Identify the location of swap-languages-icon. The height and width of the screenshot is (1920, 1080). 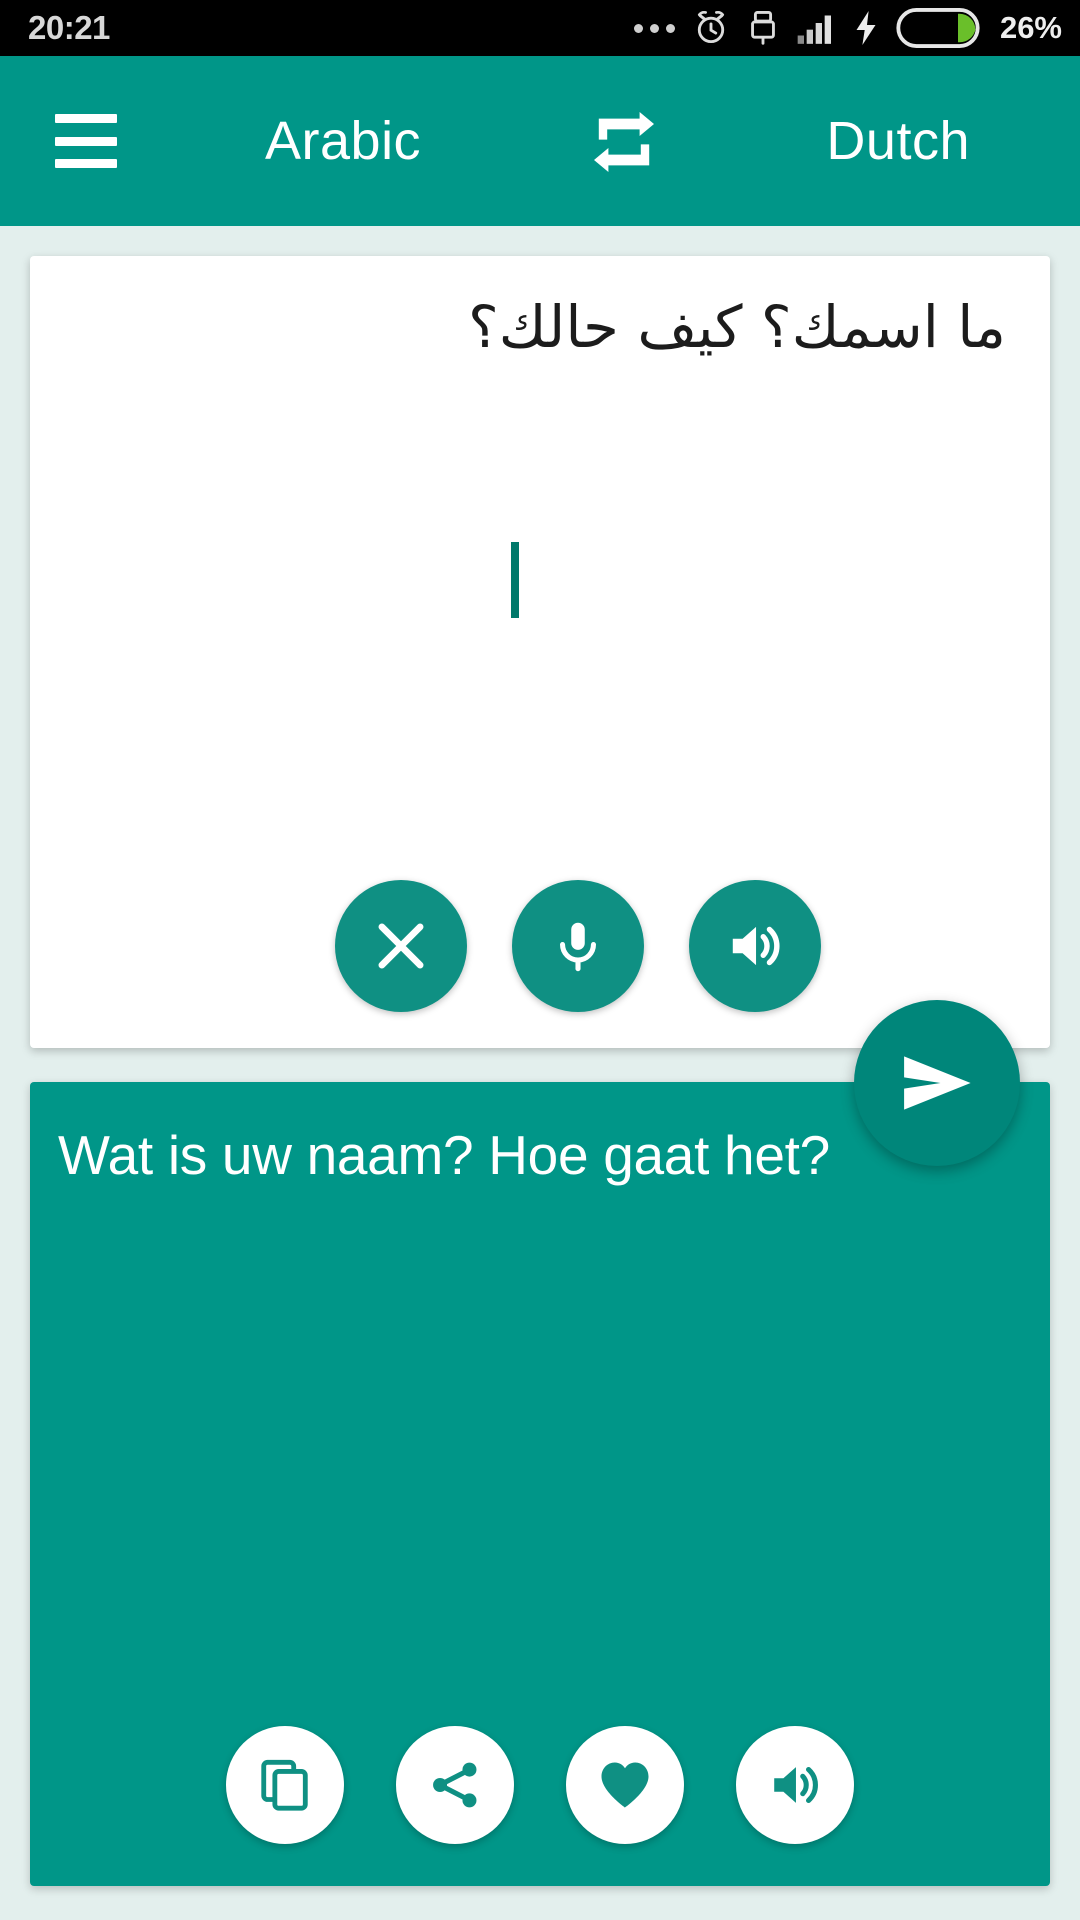
(624, 142).